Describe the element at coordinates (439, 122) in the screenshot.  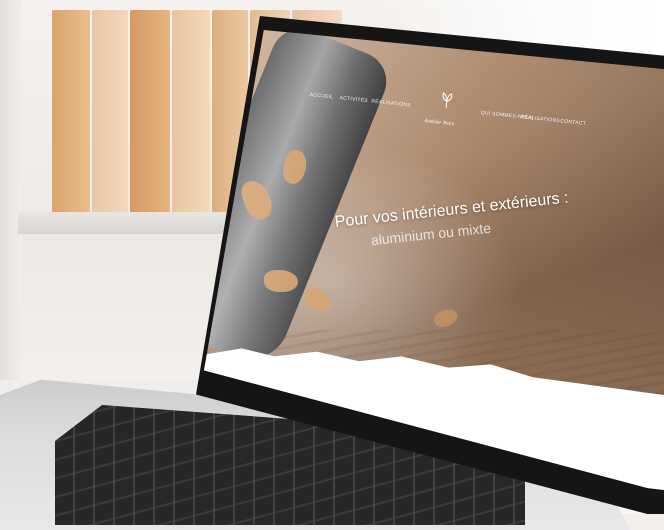
I see `site-logo-text: Atelier Bois` at that location.